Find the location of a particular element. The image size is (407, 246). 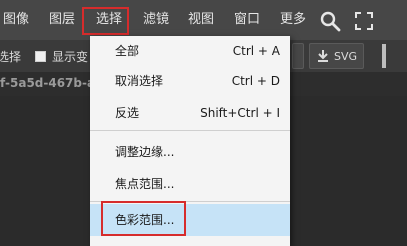

option-button-partial is located at coordinates (298, 56).